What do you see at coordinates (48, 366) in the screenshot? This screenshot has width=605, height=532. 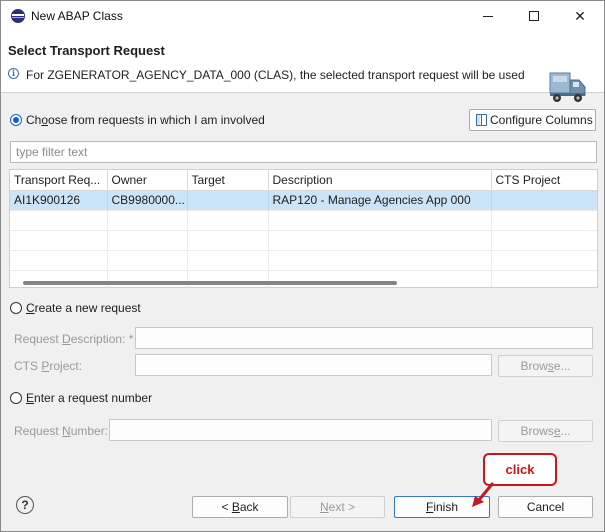 I see `cts-project-label: CTS Project:` at bounding box center [48, 366].